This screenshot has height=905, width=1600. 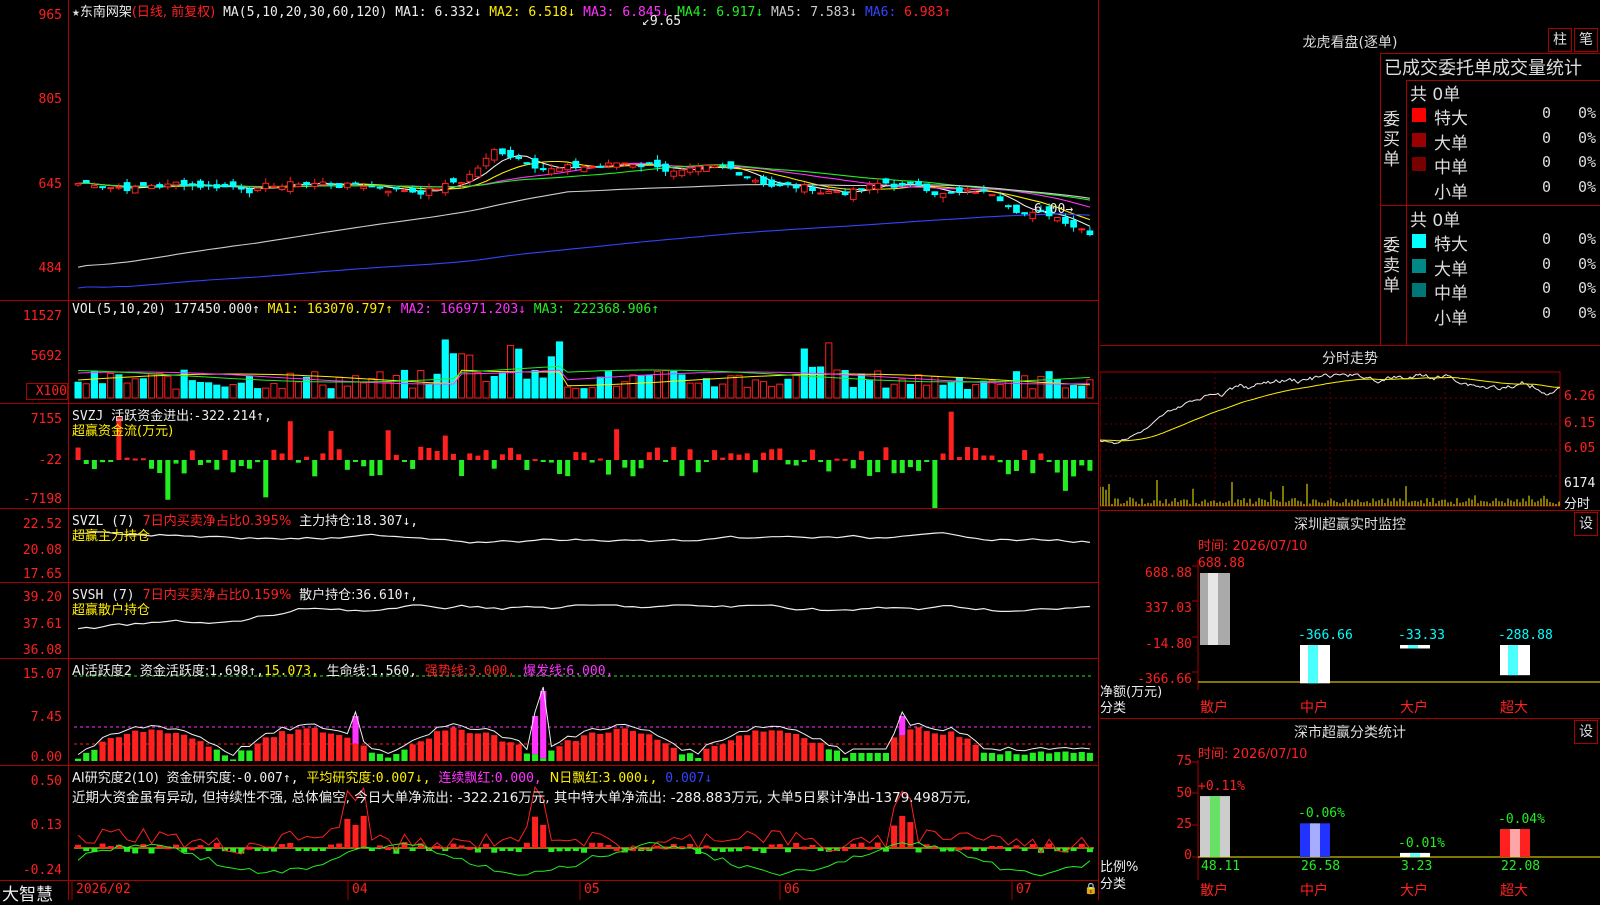 What do you see at coordinates (1314, 891) in the screenshot?
I see `class-bar-name: 中户` at bounding box center [1314, 891].